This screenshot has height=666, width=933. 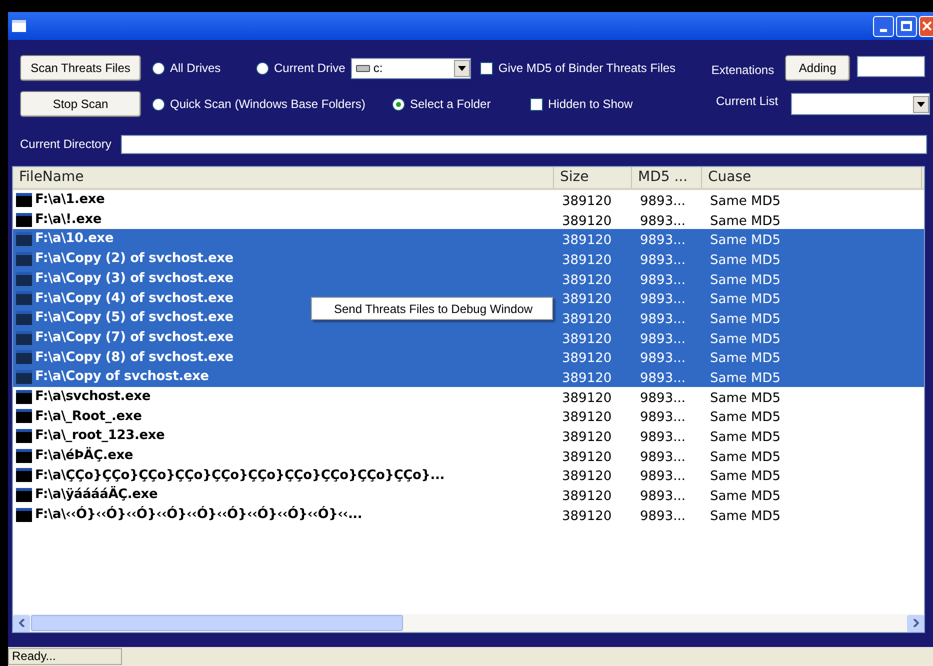 What do you see at coordinates (310, 68) in the screenshot?
I see `radio-label: Current Drive` at bounding box center [310, 68].